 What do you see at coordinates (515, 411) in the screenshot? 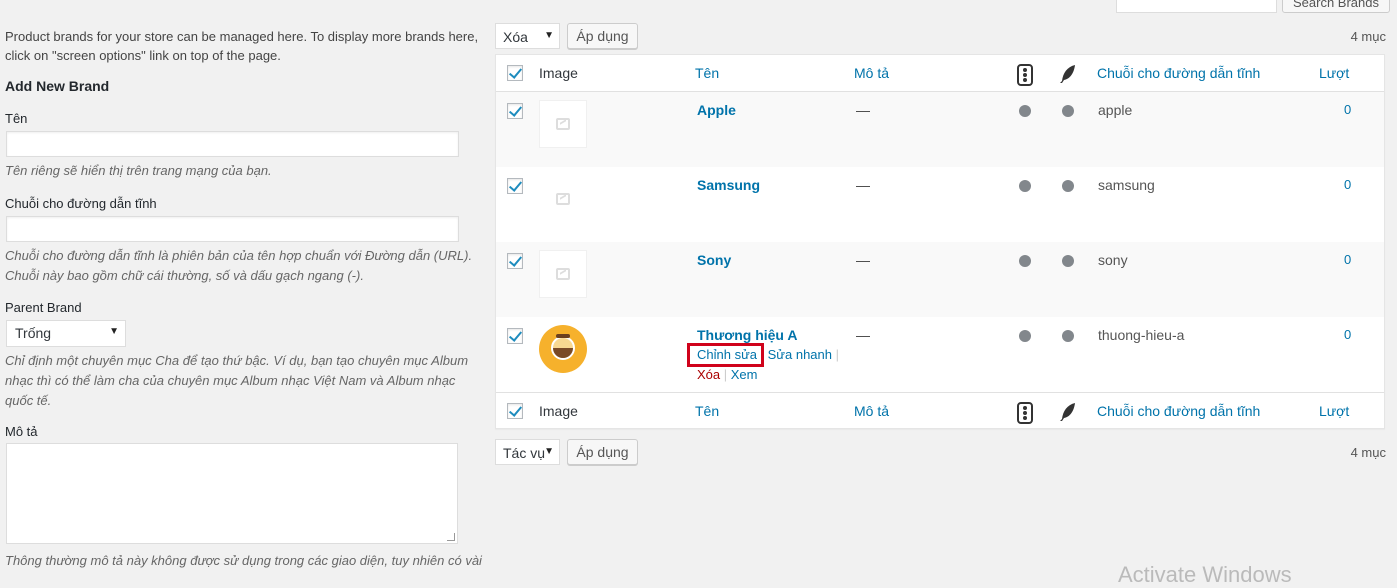
I see `select-all-checkbox-footer` at bounding box center [515, 411].